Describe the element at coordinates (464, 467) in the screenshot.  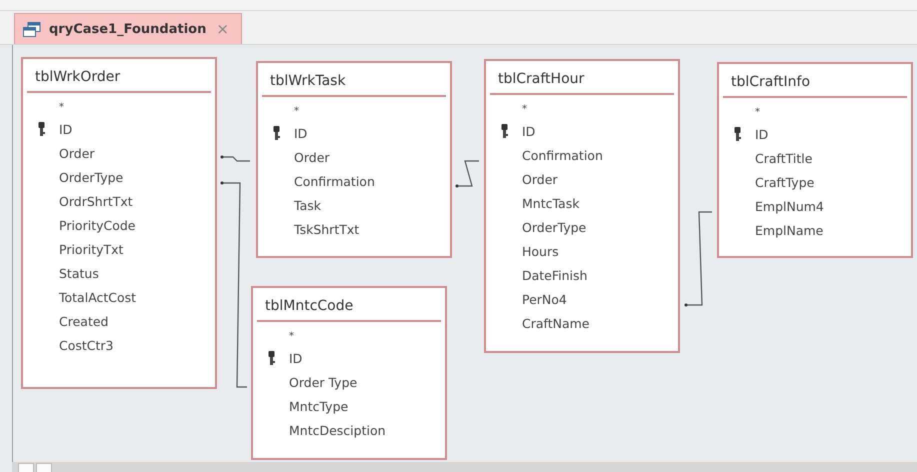
I see `horizontal-scrollbar` at that location.